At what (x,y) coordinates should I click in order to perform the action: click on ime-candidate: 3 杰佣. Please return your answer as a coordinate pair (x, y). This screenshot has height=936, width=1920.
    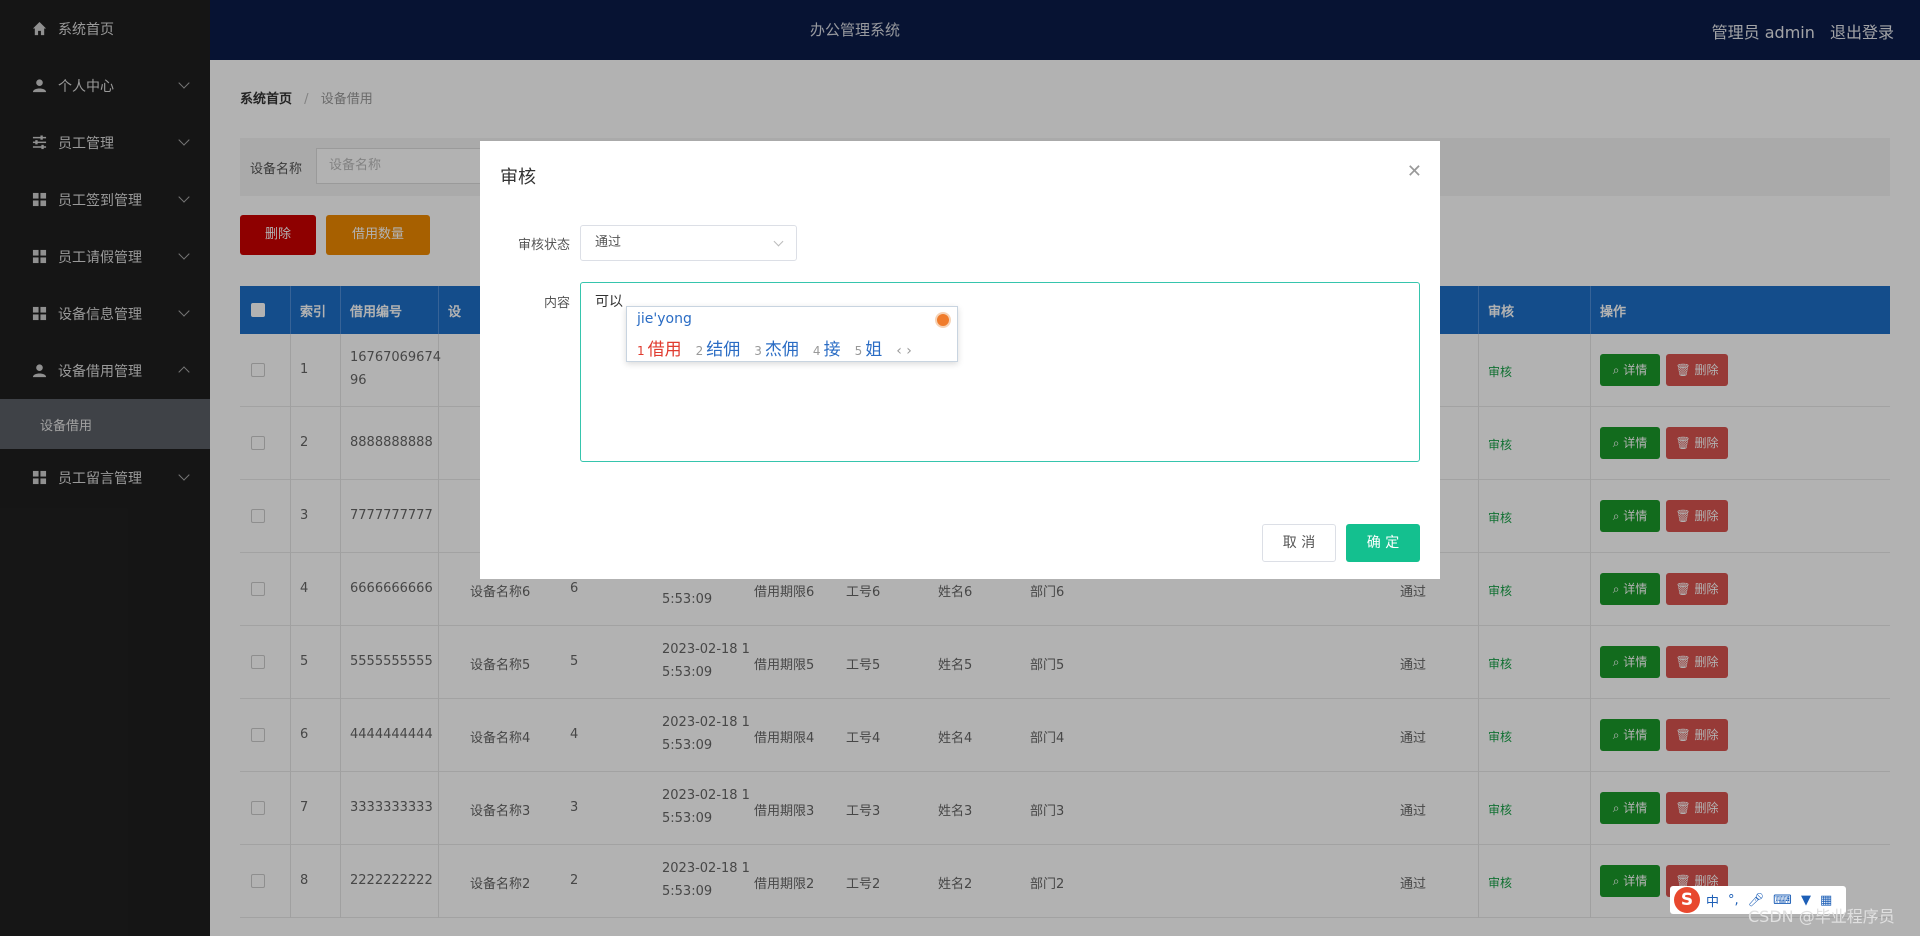
    Looking at the image, I should click on (776, 350).